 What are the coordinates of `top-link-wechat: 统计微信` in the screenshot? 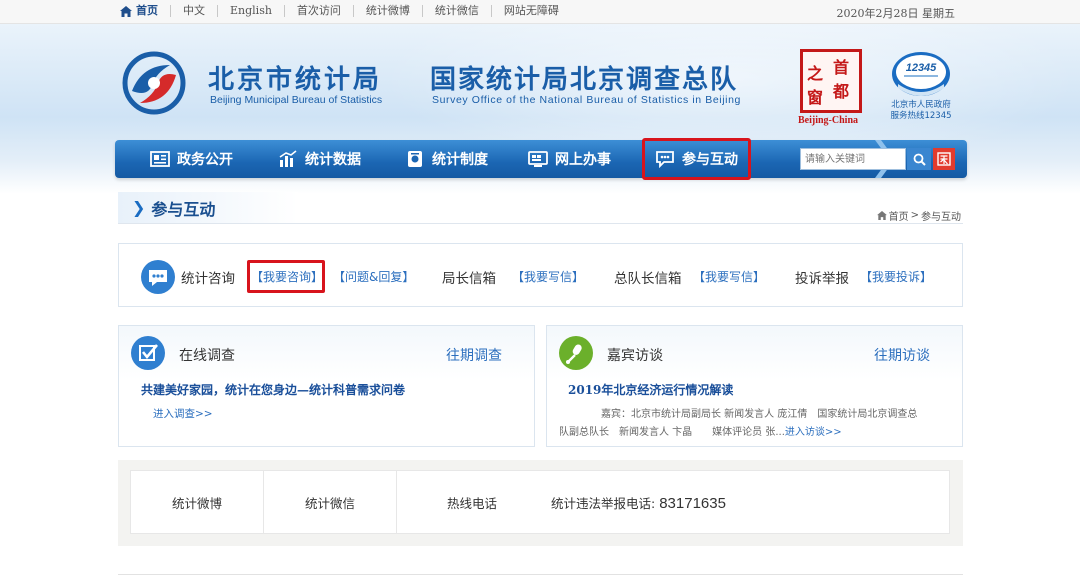 It's located at (456, 11).